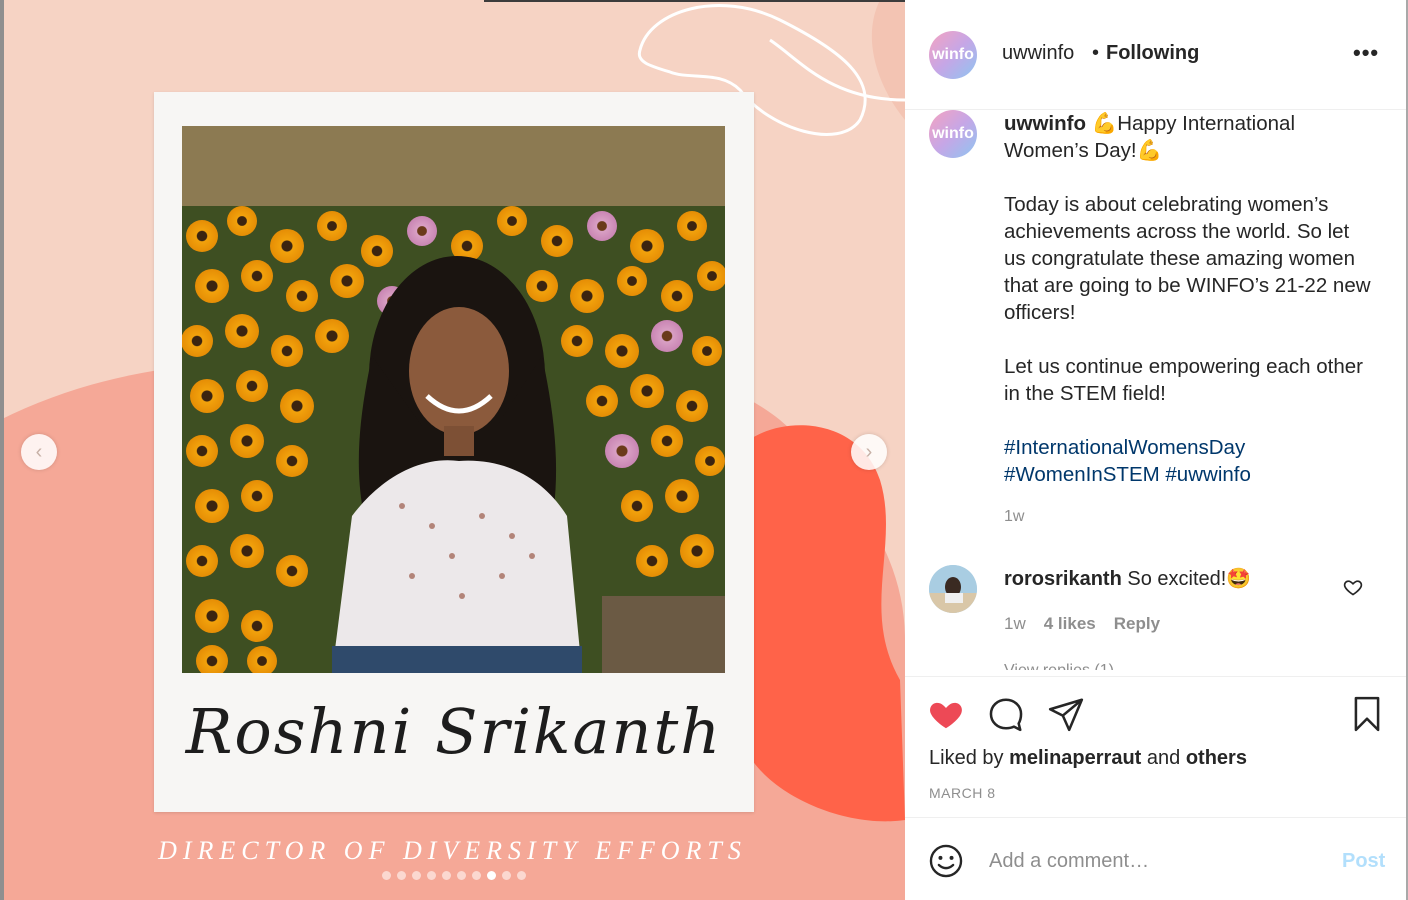 The height and width of the screenshot is (900, 1408). I want to click on following-button: Following, so click(1152, 53).